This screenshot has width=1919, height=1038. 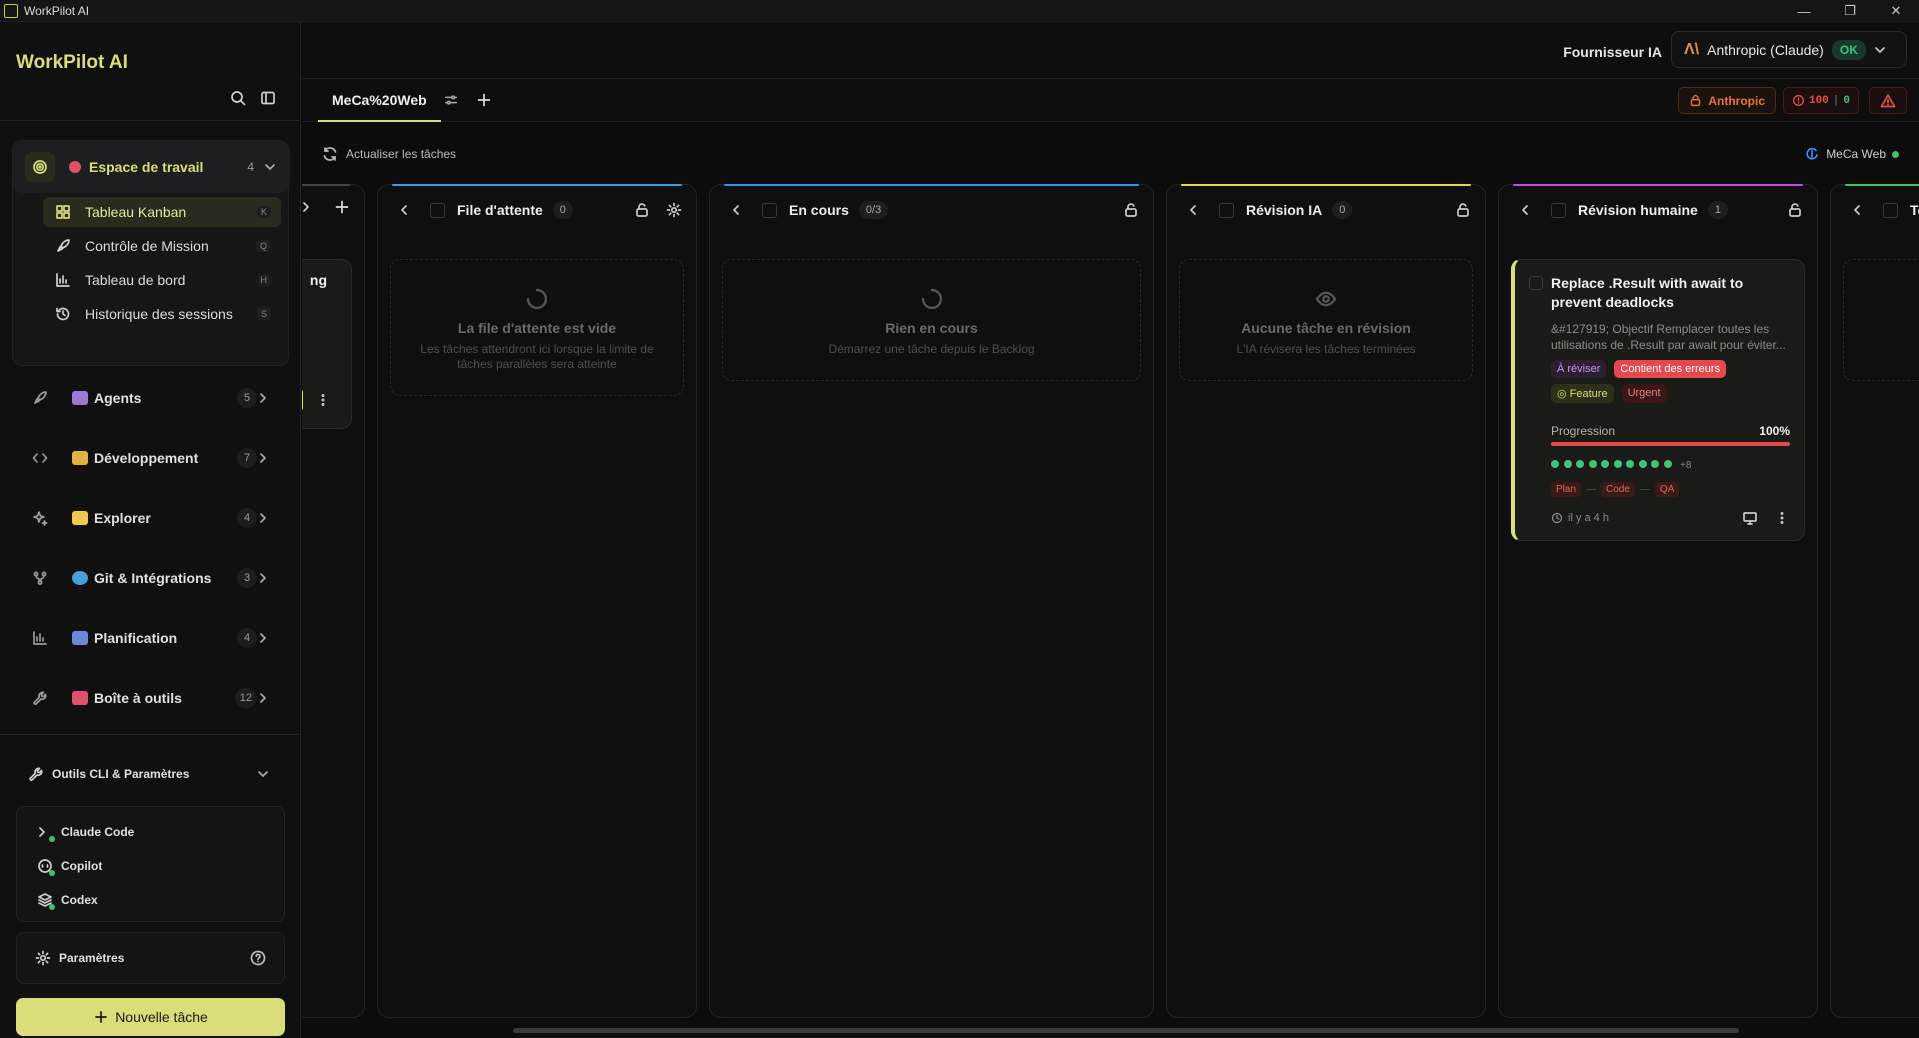 I want to click on task-title-partial: ng, so click(x=318, y=280).